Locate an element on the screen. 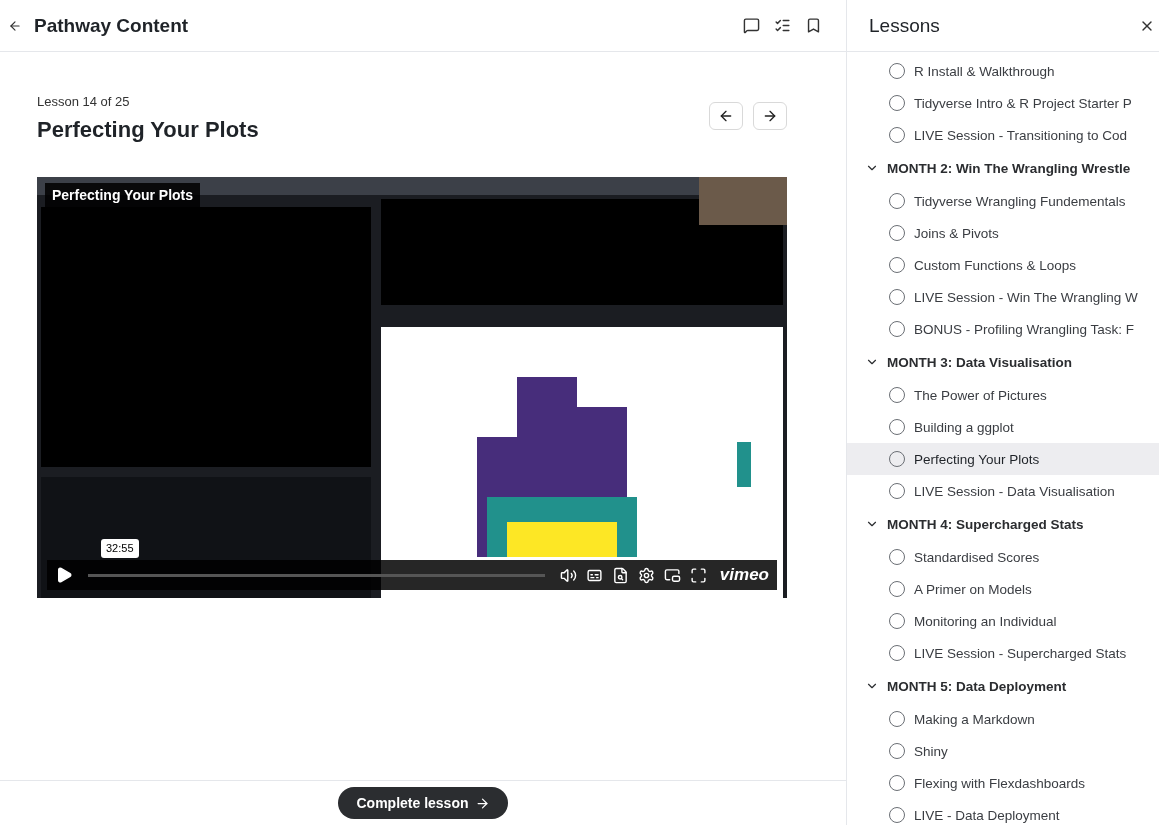 This screenshot has width=1159, height=825. page-title: Pathway Content is located at coordinates (112, 25).